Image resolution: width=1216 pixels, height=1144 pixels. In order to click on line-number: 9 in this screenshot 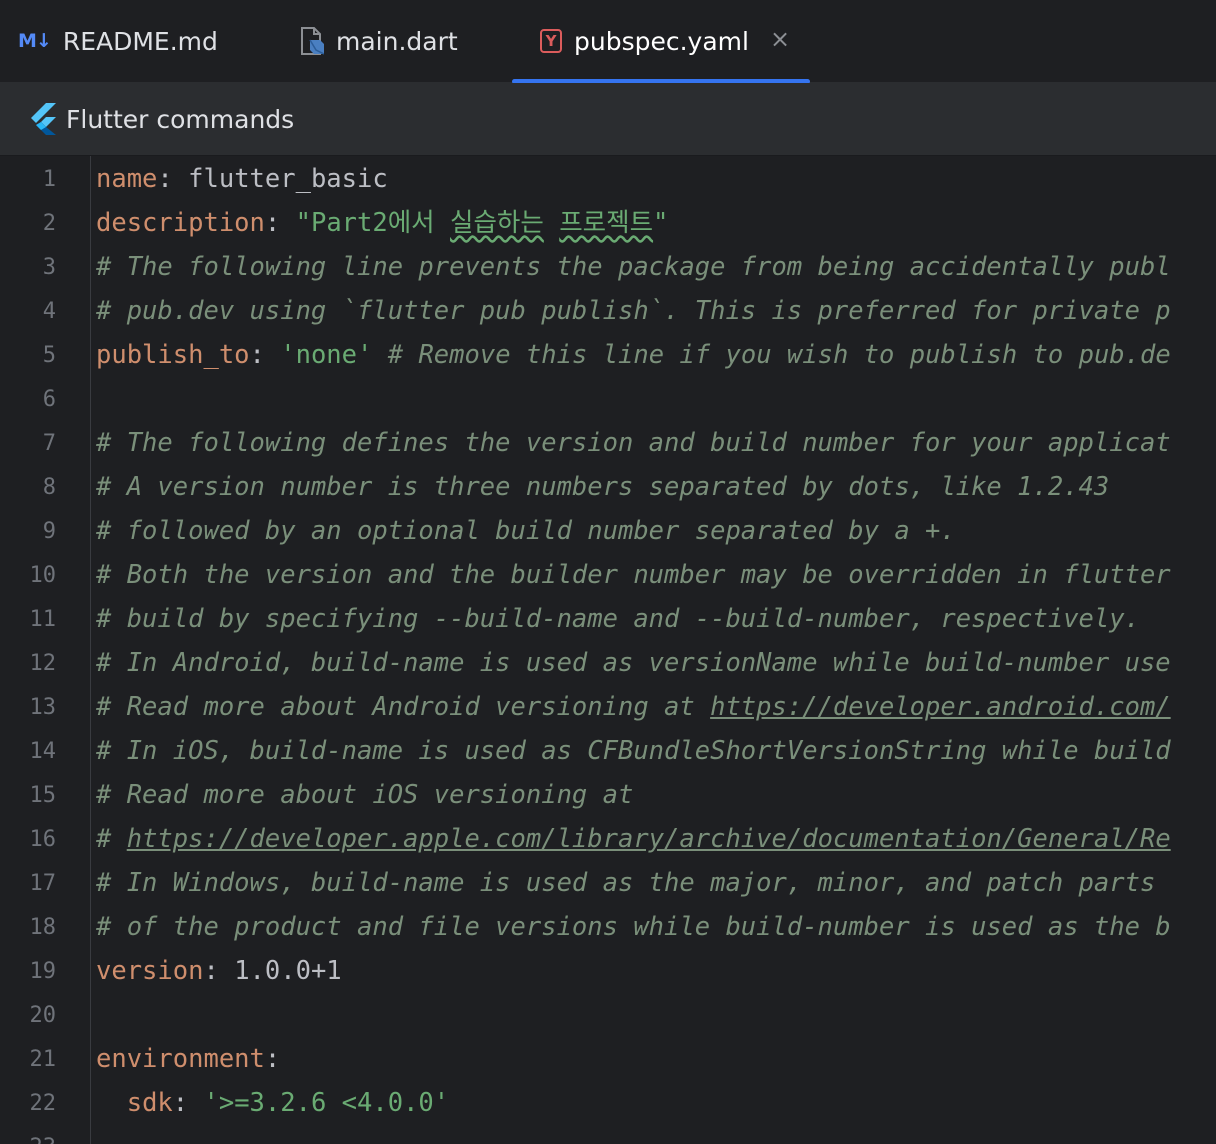, I will do `click(49, 531)`.